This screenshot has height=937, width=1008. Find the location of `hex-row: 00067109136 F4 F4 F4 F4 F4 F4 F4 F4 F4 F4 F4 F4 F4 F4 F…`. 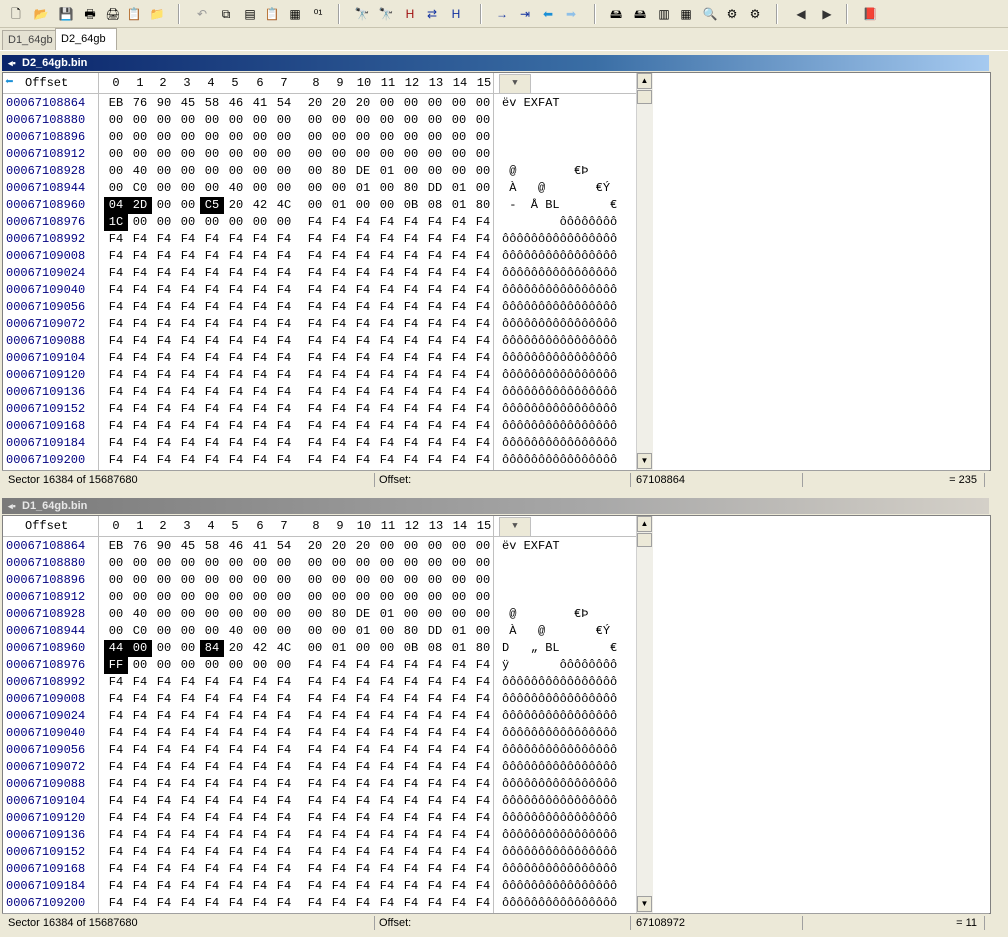

hex-row: 00067109136 F4 F4 F4 F4 F4 F4 F4 F4 F4 F4 F4 F4 F4 F4 F… is located at coordinates (319, 835).